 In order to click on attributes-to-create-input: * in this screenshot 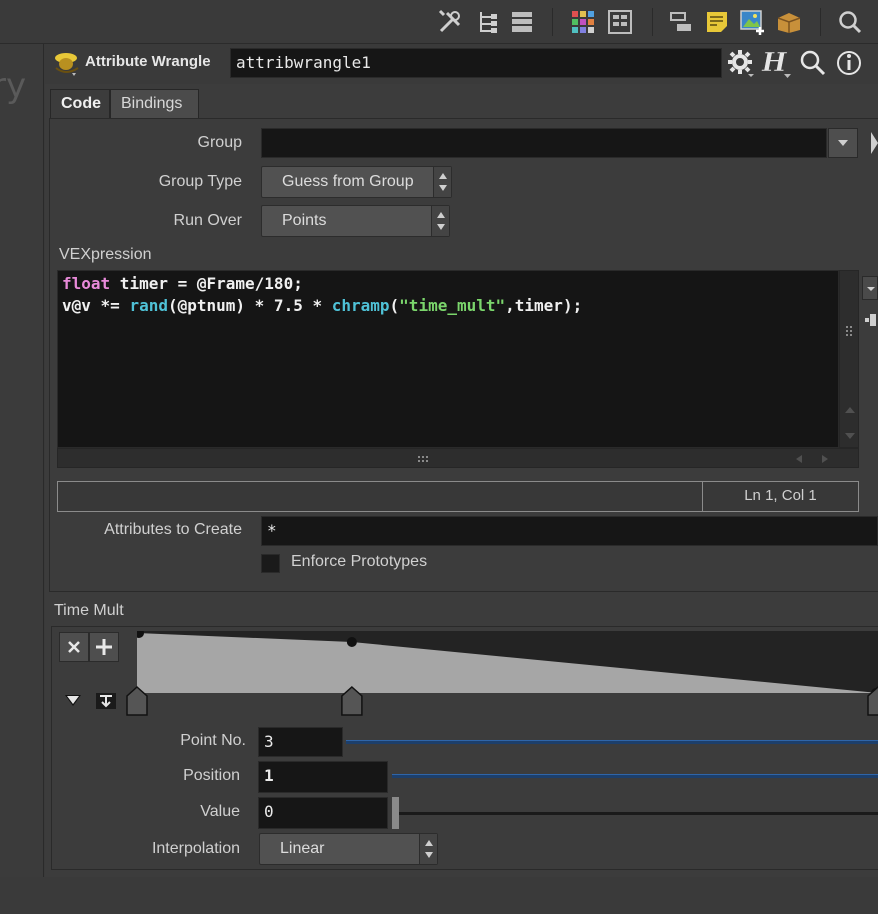, I will do `click(569, 531)`.